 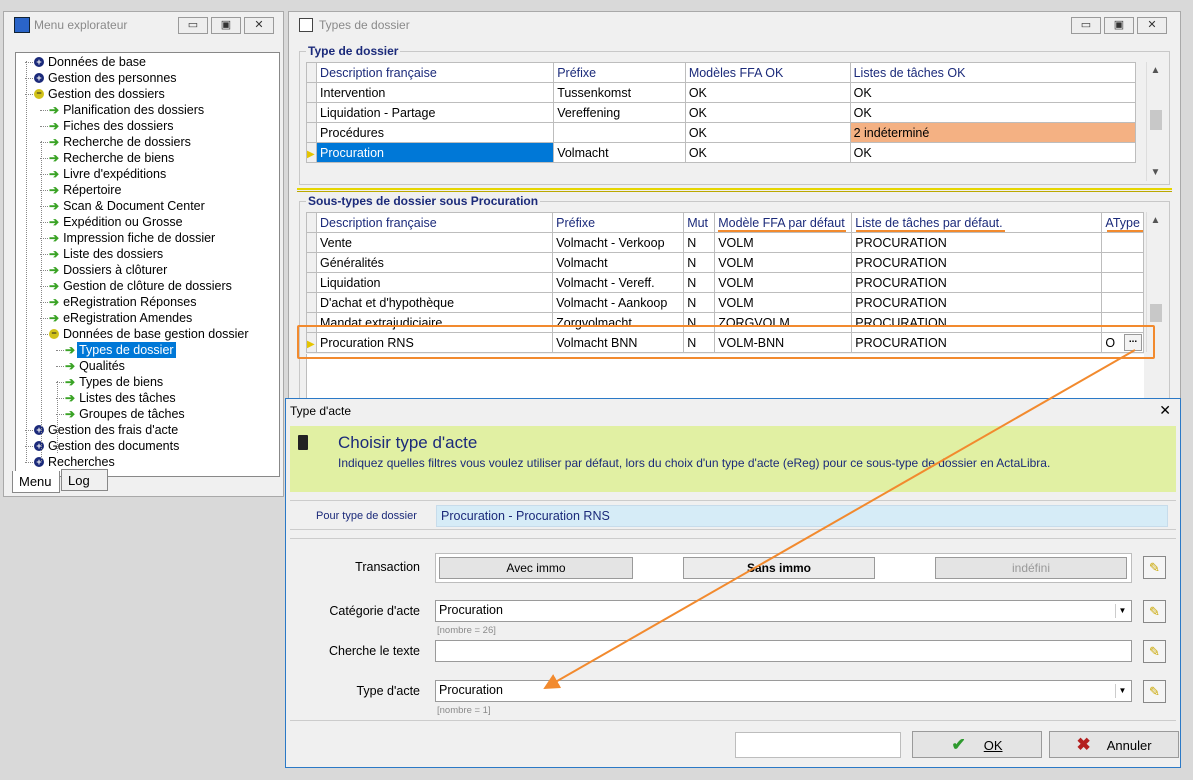 I want to click on pin-transaction-icon: ✎, so click(x=1154, y=567).